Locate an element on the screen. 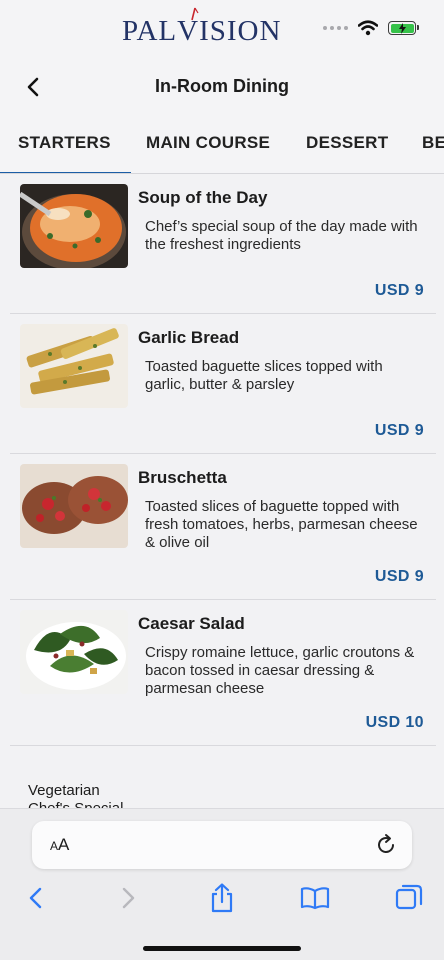  caesar-salad-image is located at coordinates (74, 652).